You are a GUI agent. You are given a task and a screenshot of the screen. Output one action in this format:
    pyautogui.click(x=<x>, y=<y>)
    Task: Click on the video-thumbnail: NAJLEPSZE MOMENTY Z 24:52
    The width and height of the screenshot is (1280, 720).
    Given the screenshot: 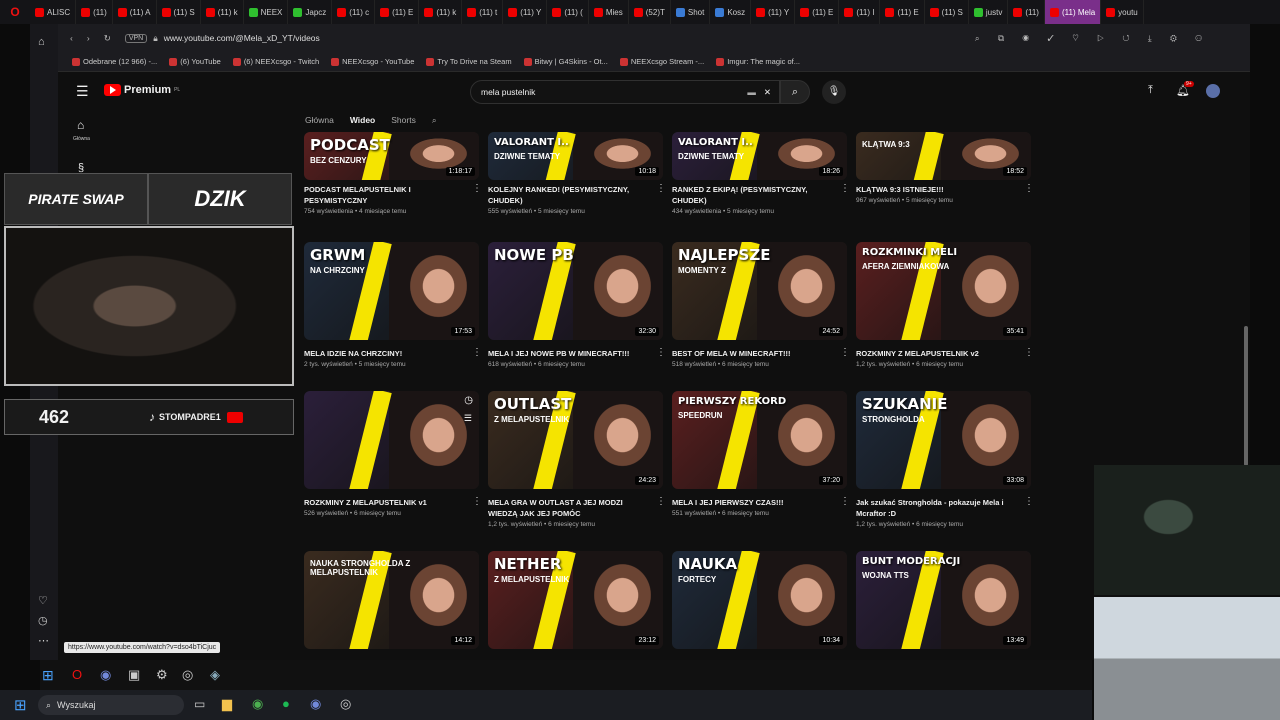 What is the action you would take?
    pyautogui.click(x=759, y=291)
    